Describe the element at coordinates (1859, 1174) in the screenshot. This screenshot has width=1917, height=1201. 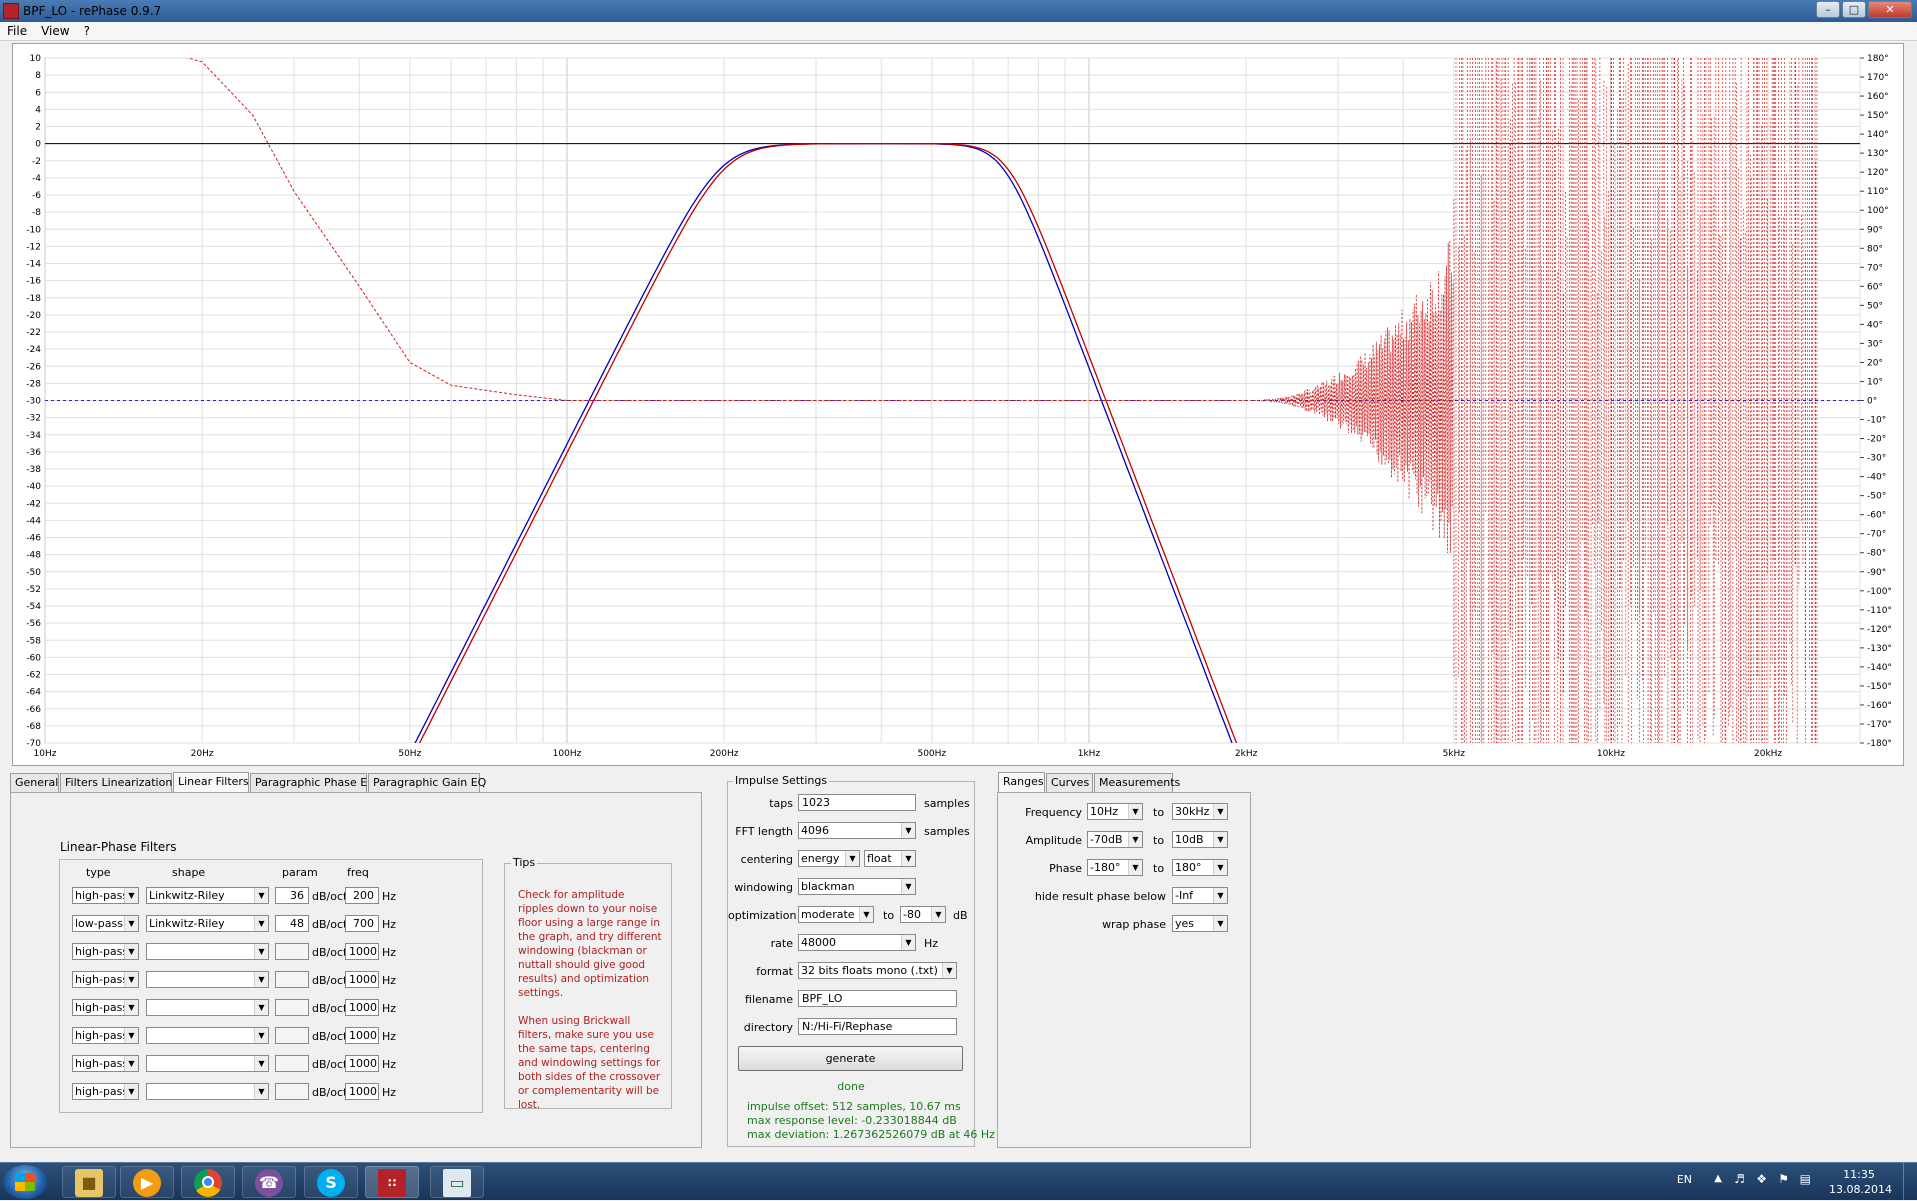
I see `clock-time: 11:35` at that location.